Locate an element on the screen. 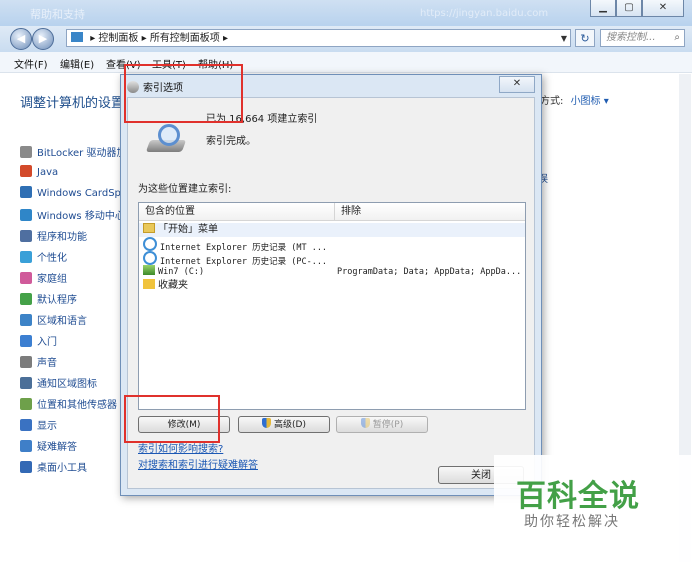 The width and height of the screenshot is (692, 564). list-item-label: BitLocker 驱动器加 is located at coordinates (82, 153).